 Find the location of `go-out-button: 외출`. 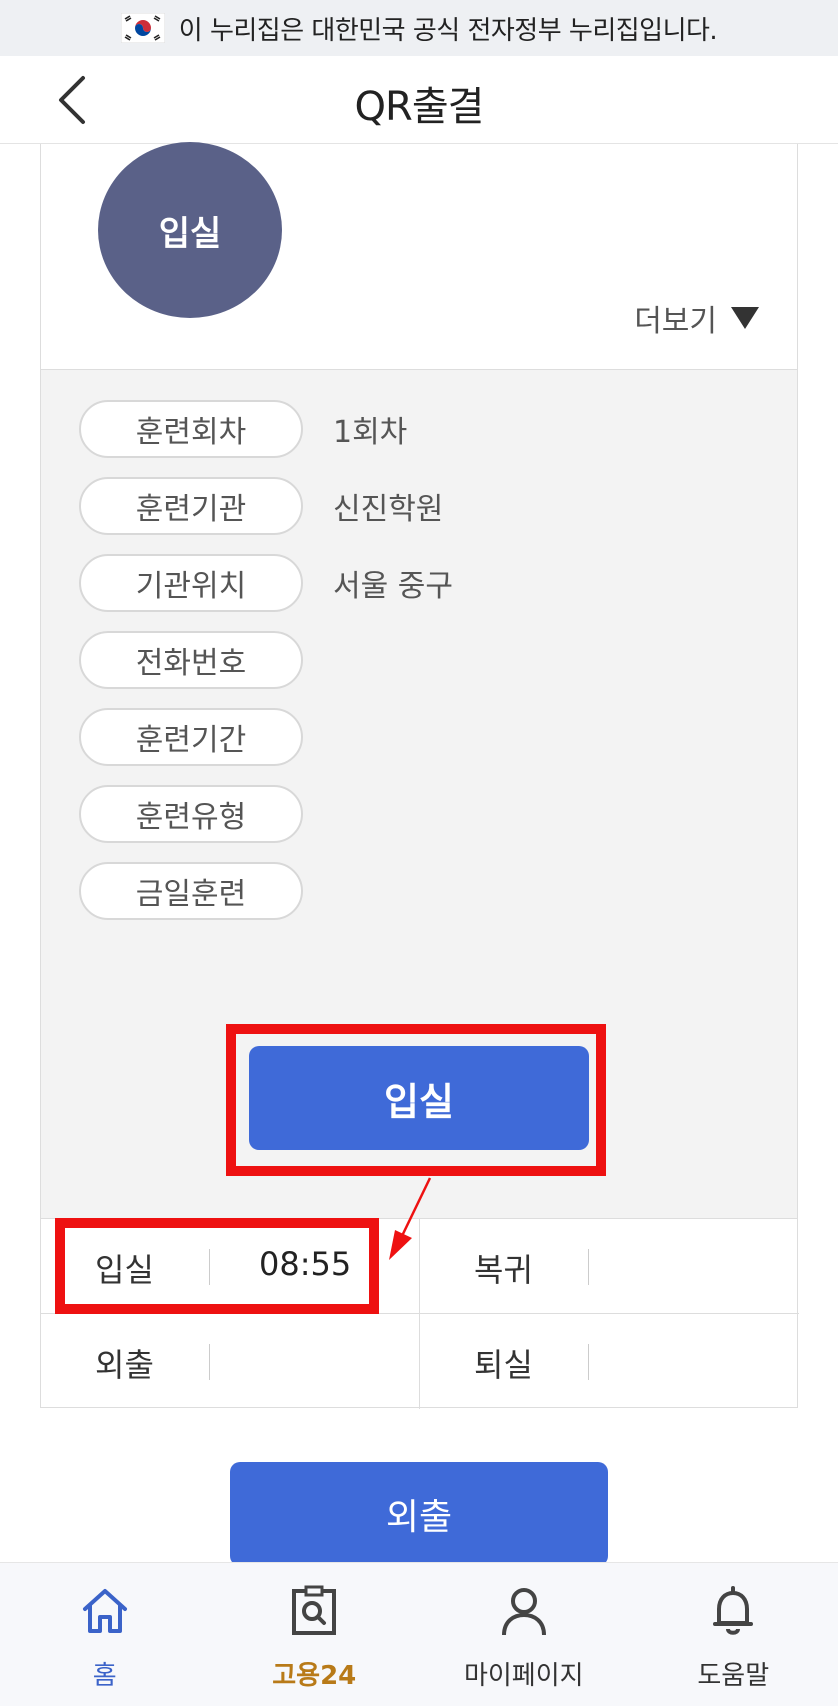

go-out-button: 외출 is located at coordinates (419, 1514).